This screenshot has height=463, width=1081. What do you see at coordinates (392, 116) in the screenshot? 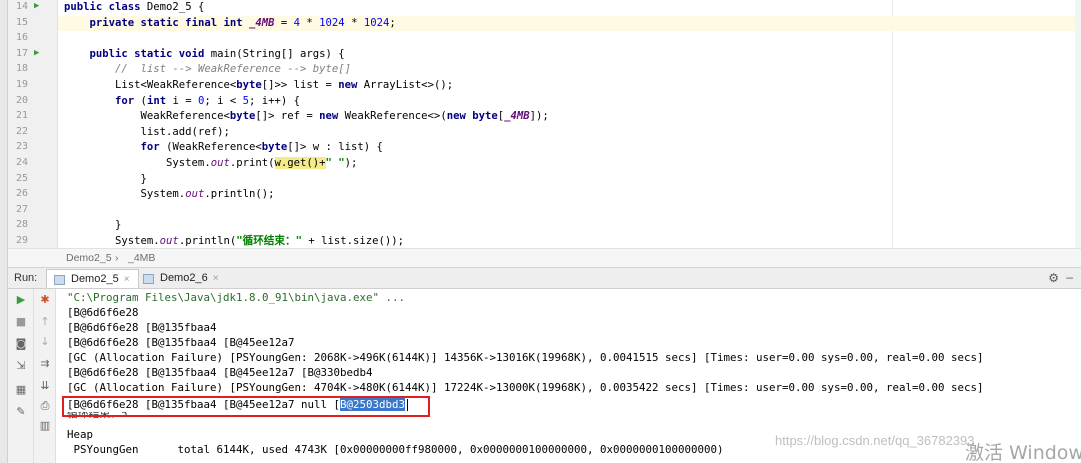
I see `code-token: WeakReference<>(` at bounding box center [392, 116].